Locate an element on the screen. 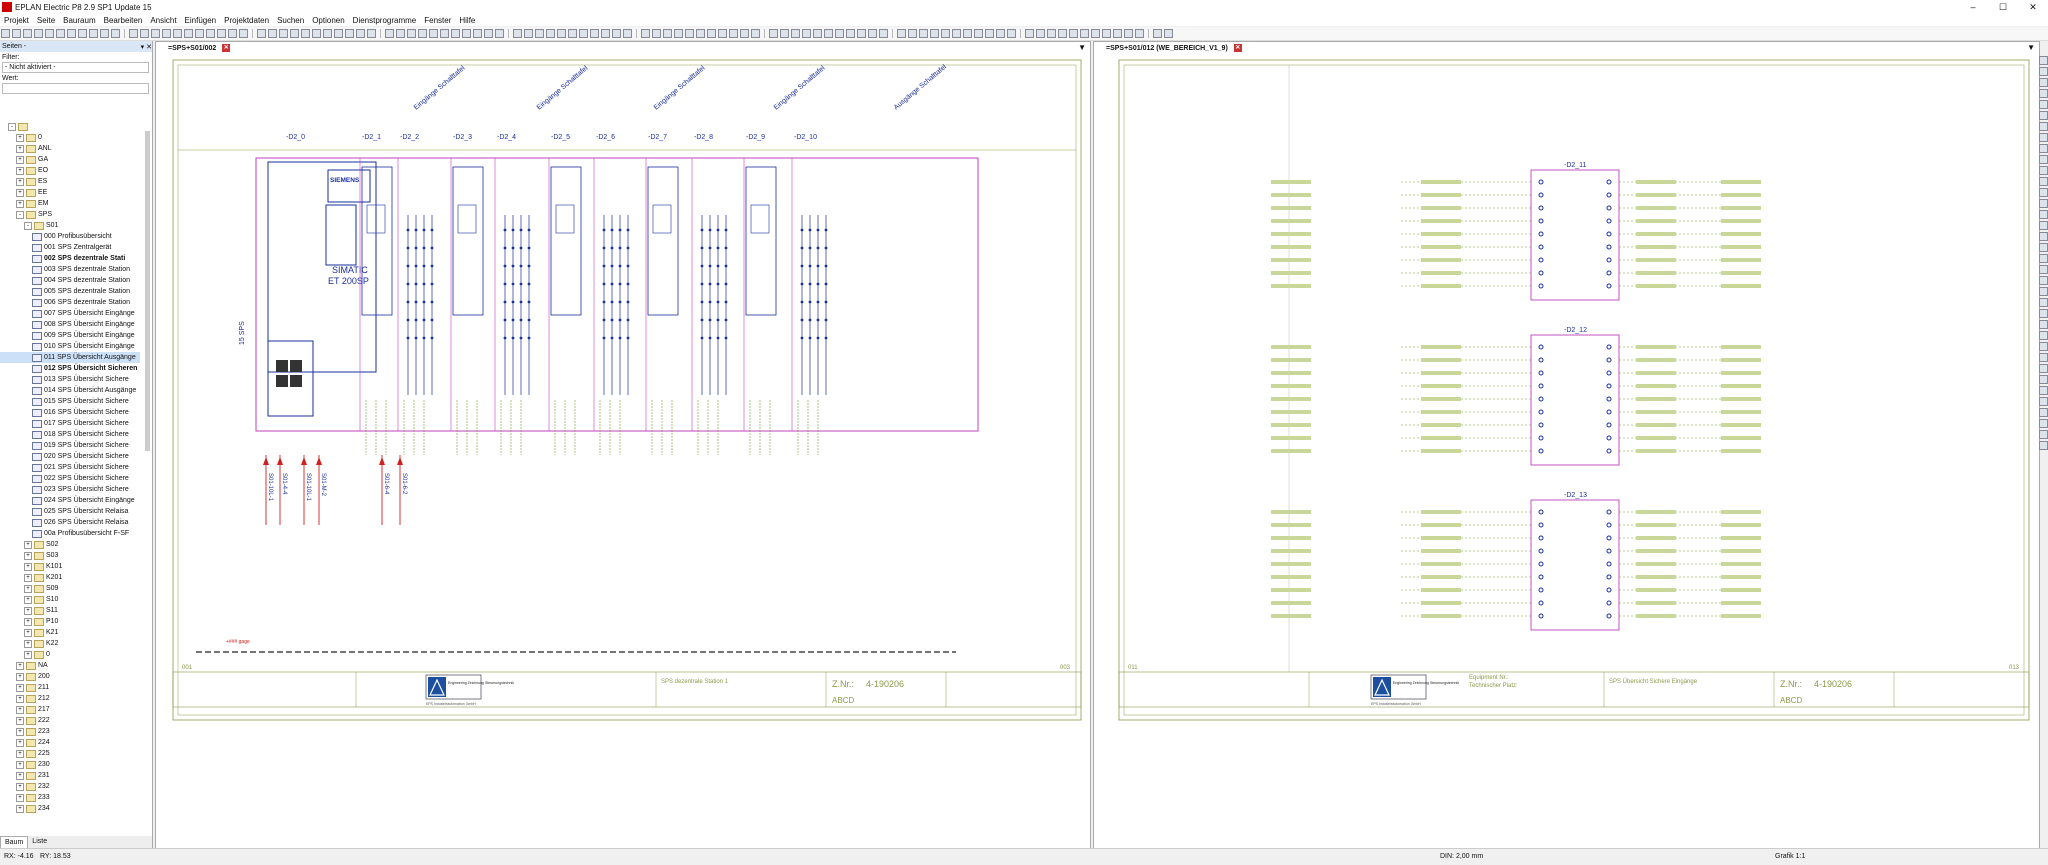 This screenshot has width=2048, height=865. tree-item: 000 Profibusübersicht is located at coordinates (70, 236).